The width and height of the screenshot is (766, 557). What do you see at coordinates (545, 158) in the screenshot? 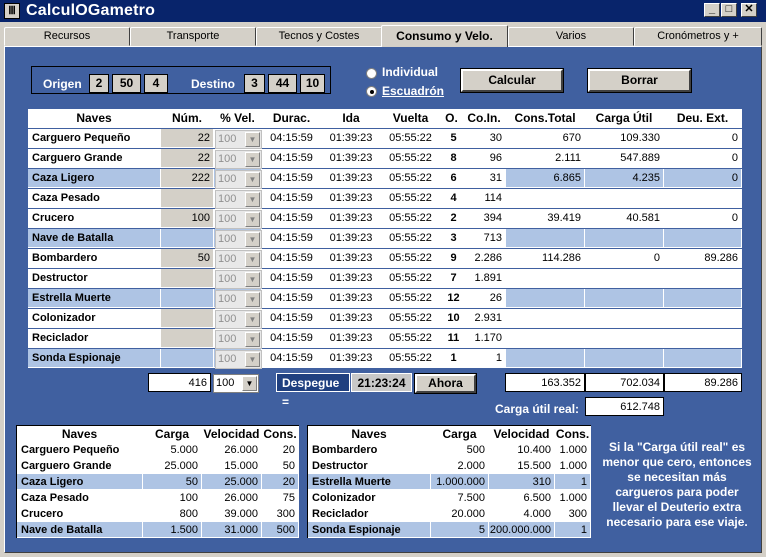
I see `table-cell-consumption-total: 2.111` at bounding box center [545, 158].